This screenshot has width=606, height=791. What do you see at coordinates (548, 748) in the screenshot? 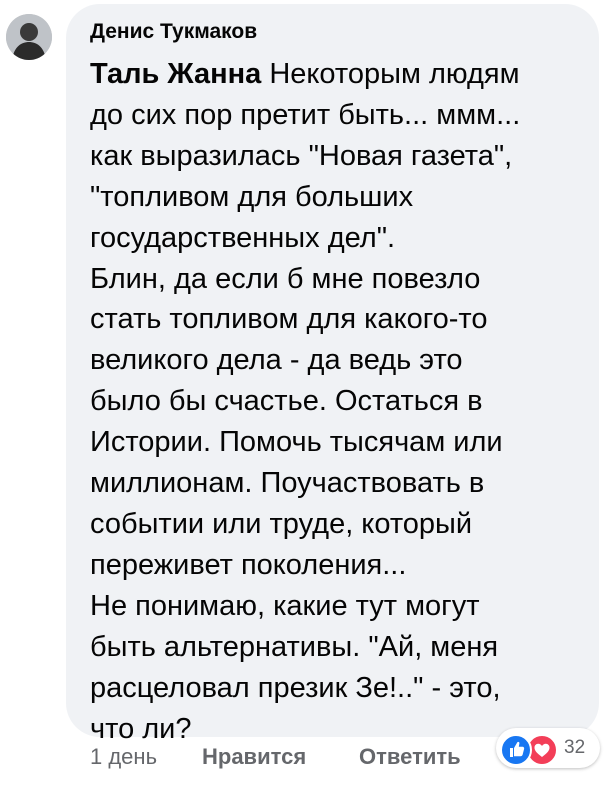
I see `reactions-summary: 32` at bounding box center [548, 748].